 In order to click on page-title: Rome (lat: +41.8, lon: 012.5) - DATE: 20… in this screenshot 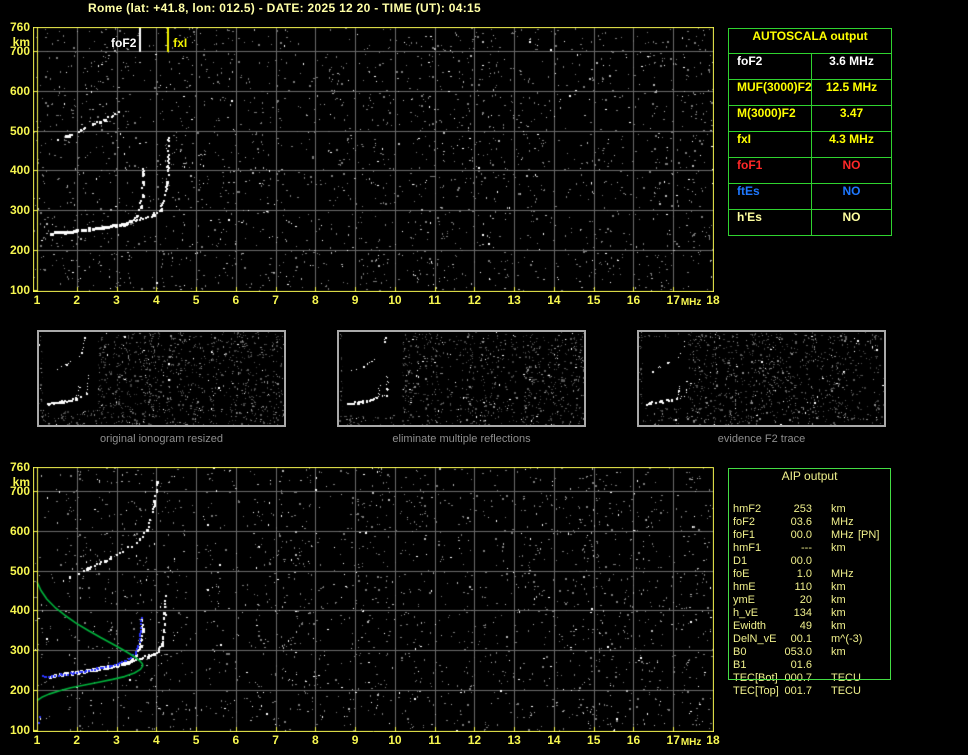, I will do `click(284, 8)`.